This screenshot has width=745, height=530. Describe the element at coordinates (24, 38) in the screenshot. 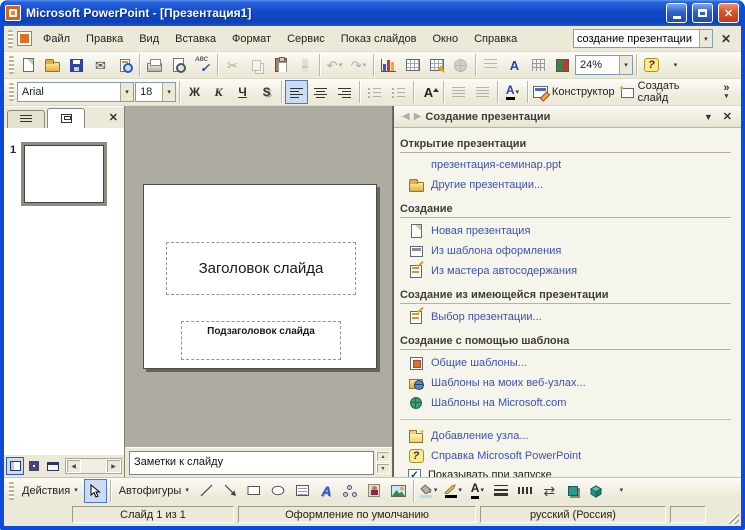

I see `document-icon` at that location.